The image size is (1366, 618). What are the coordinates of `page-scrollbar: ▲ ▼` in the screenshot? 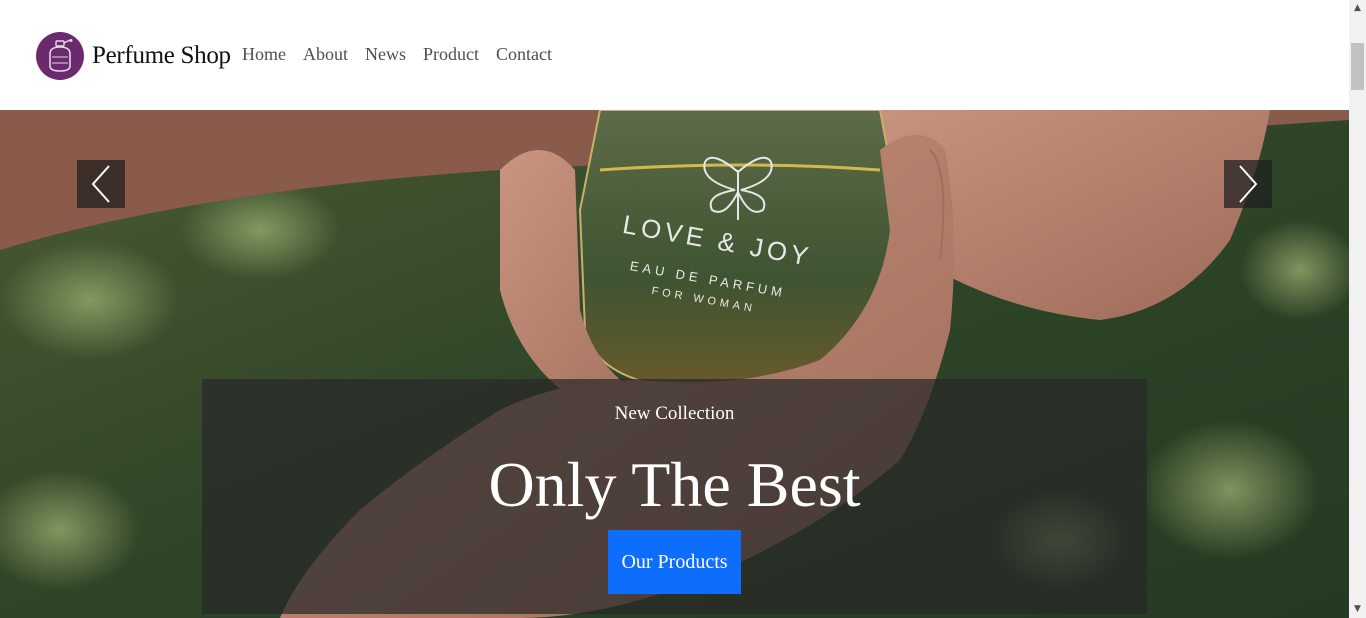 It's located at (1357, 309).